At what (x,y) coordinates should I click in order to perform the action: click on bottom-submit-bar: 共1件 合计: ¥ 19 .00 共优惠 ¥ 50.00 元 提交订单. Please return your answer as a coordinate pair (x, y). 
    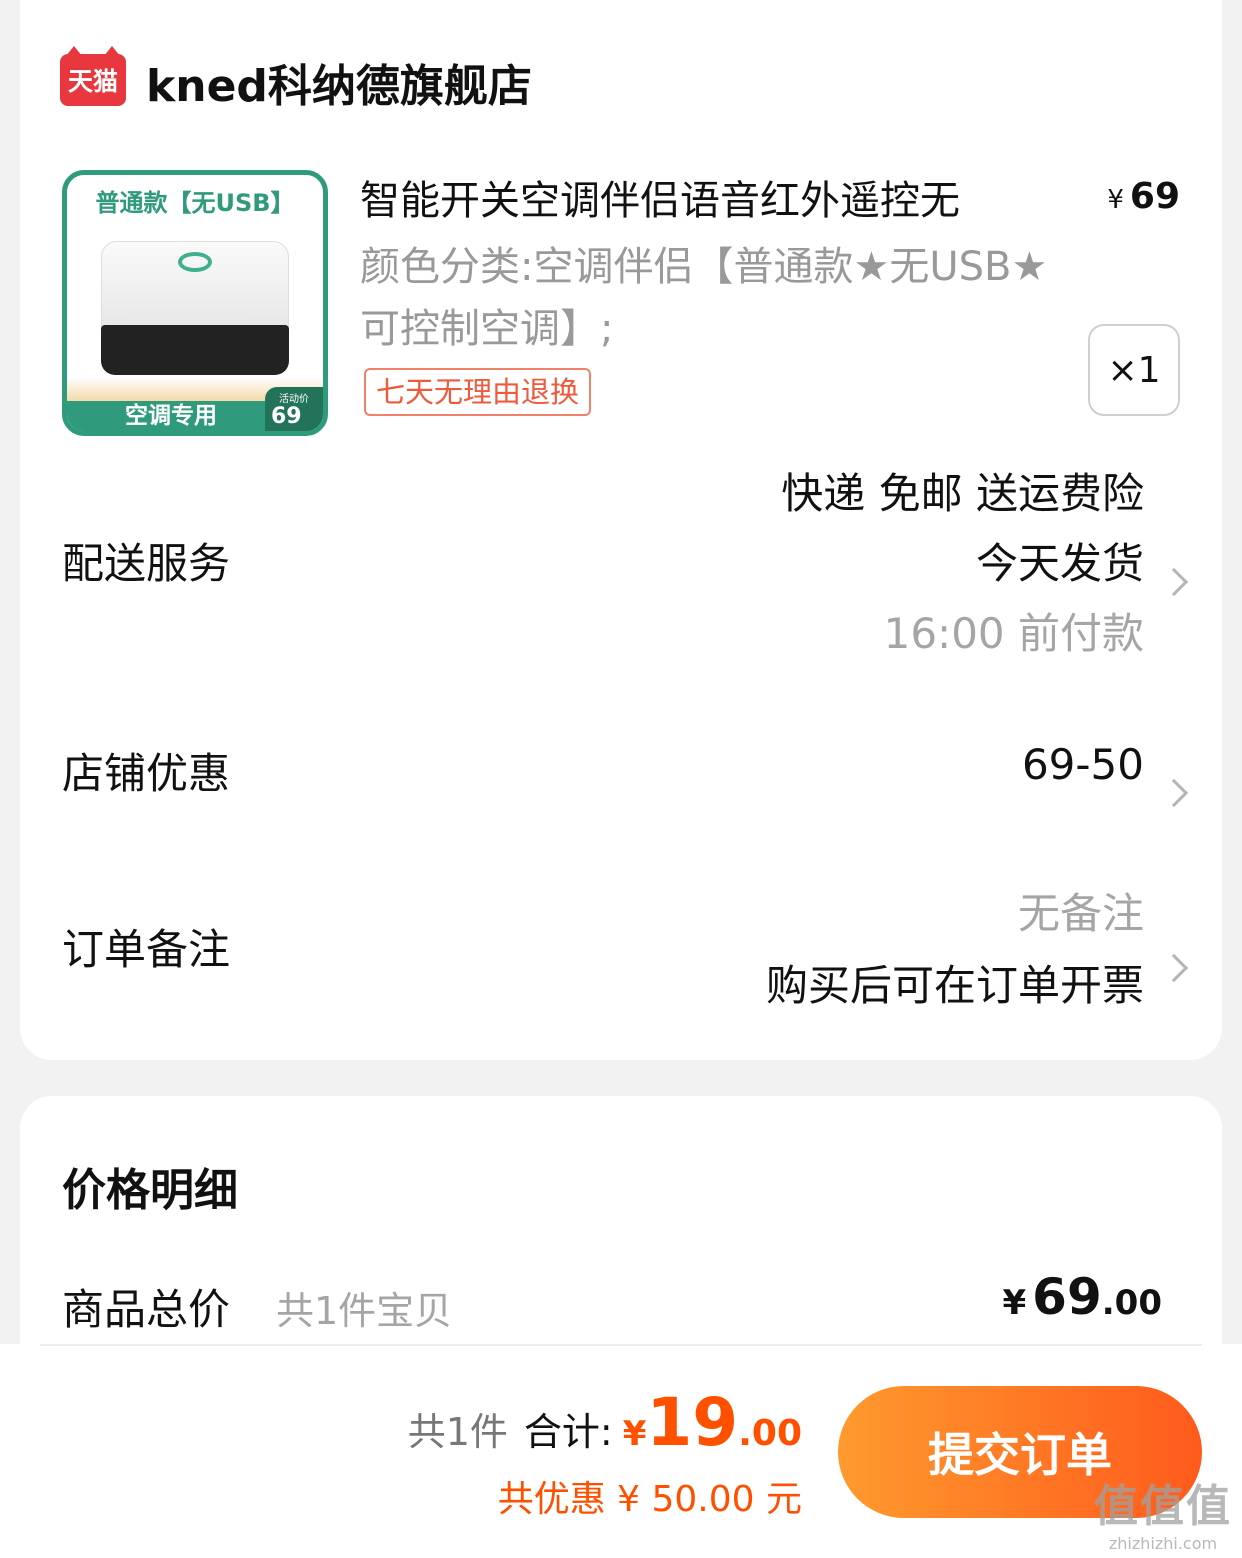
    Looking at the image, I should click on (621, 1451).